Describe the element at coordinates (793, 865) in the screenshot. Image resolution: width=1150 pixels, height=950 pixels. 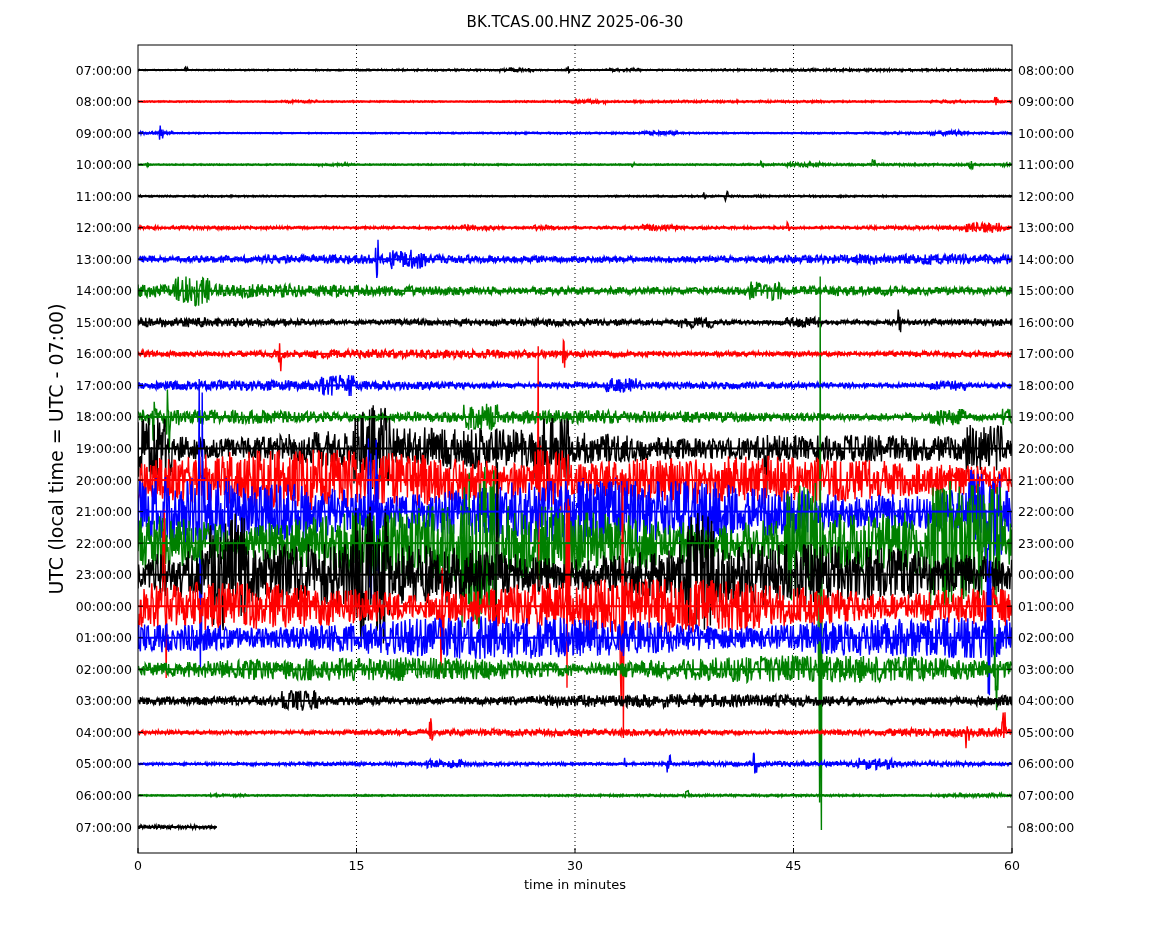
I see `tick-label: 45` at that location.